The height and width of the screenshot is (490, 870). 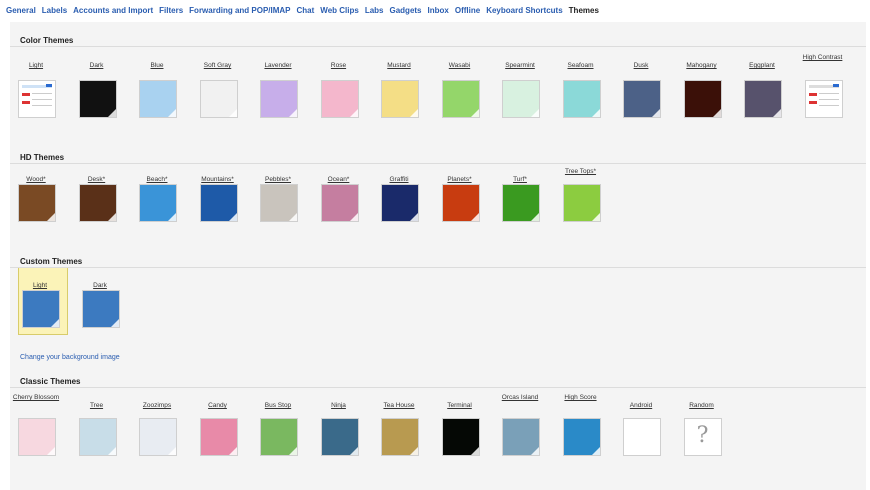 What do you see at coordinates (278, 208) in the screenshot?
I see `theme-pebbles: Pebbles*` at bounding box center [278, 208].